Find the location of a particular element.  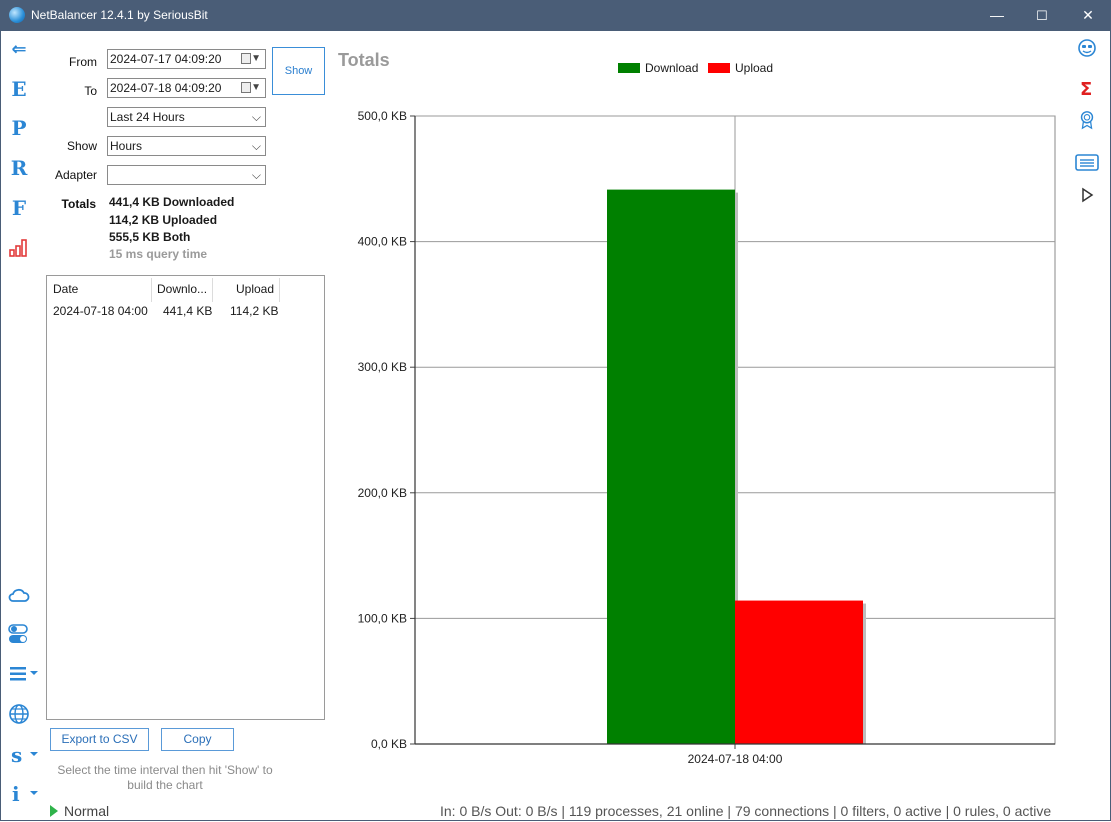

column-header-date: Date is located at coordinates (65, 289).